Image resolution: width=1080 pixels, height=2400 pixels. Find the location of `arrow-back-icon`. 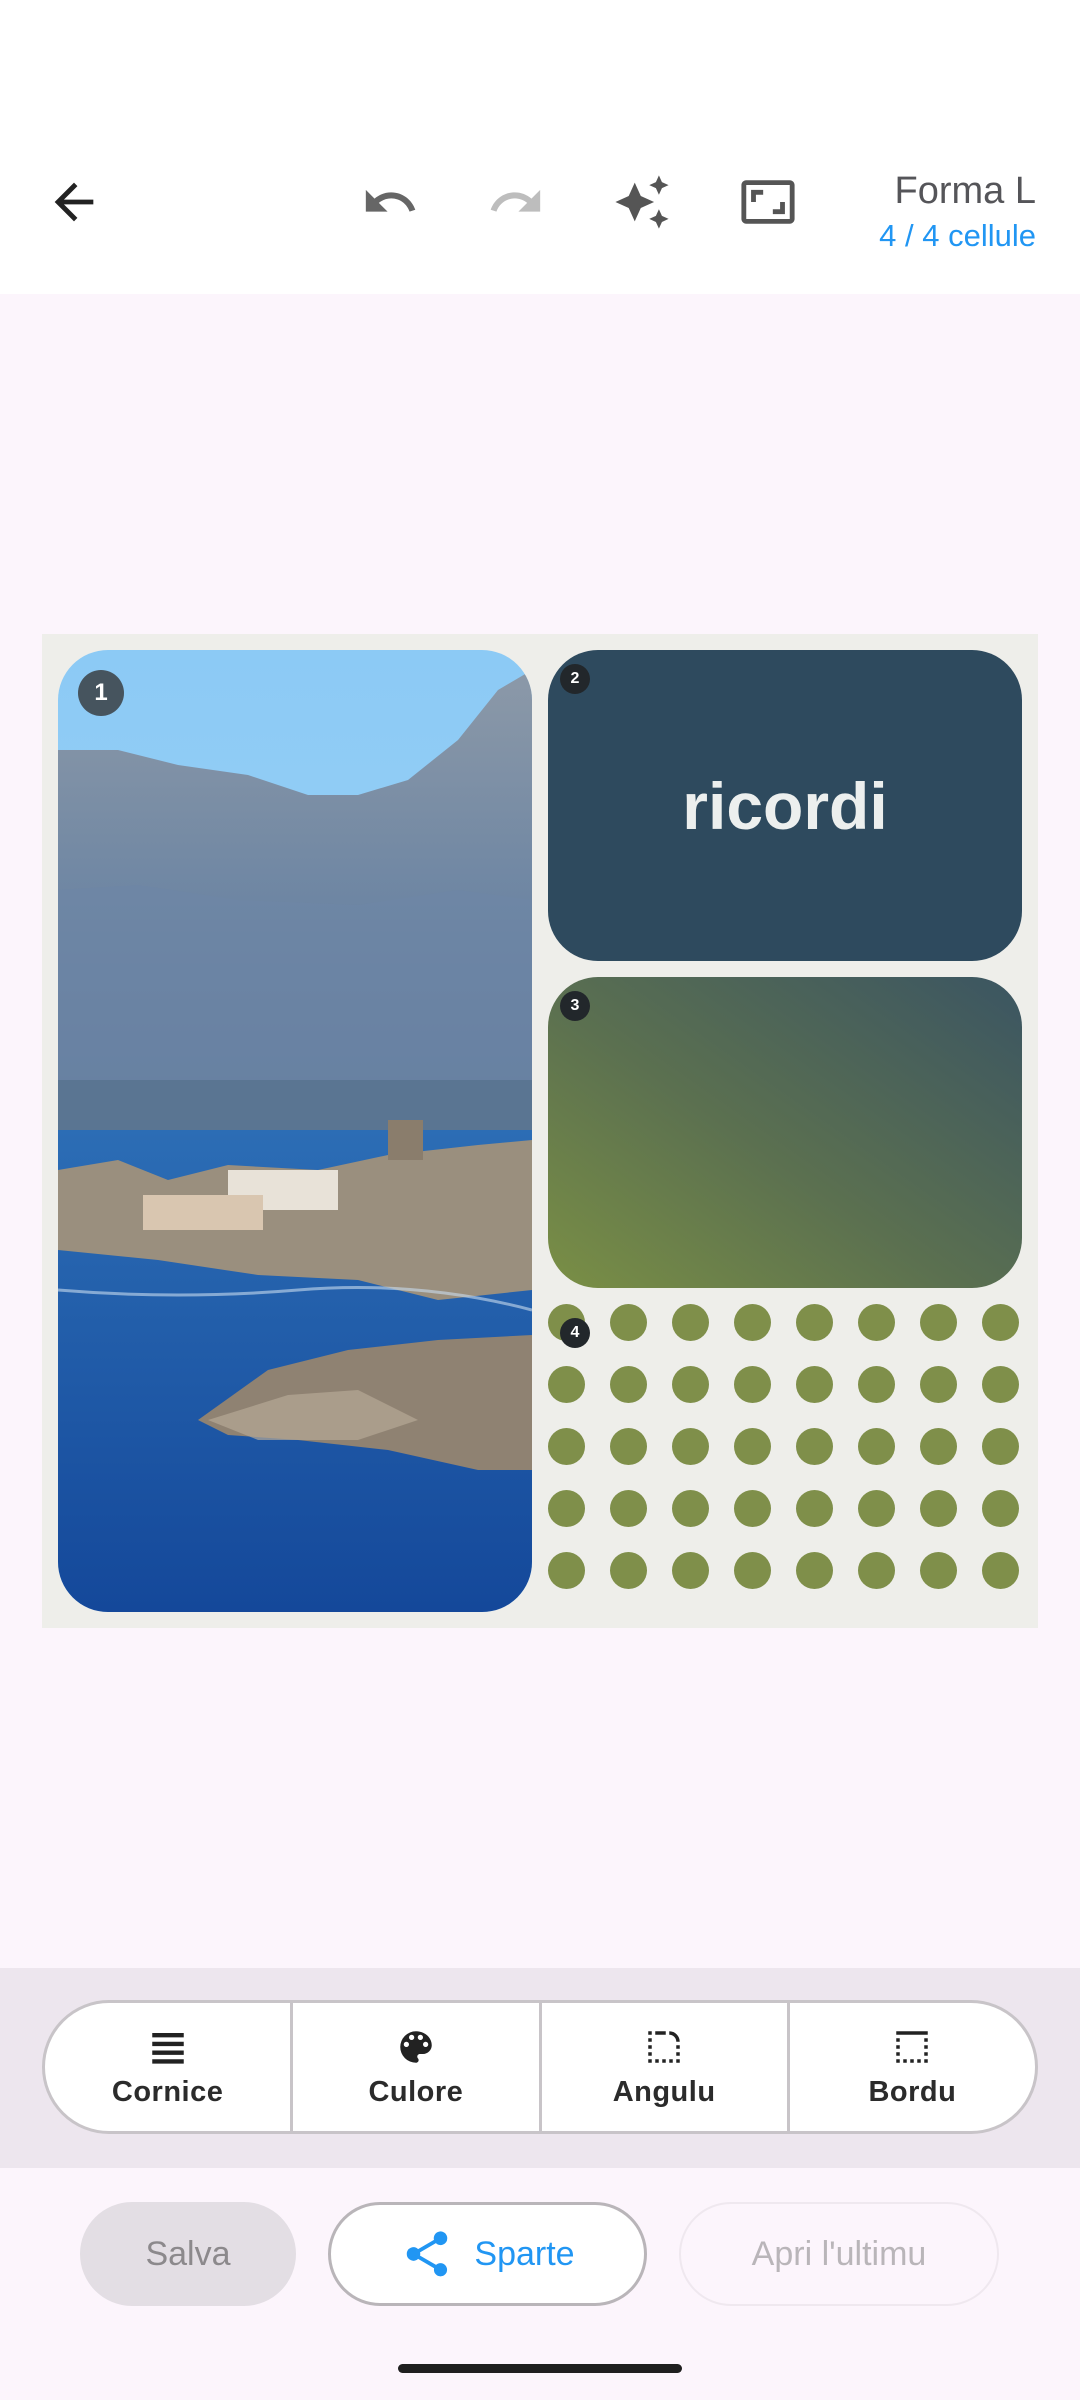

arrow-back-icon is located at coordinates (74, 202).